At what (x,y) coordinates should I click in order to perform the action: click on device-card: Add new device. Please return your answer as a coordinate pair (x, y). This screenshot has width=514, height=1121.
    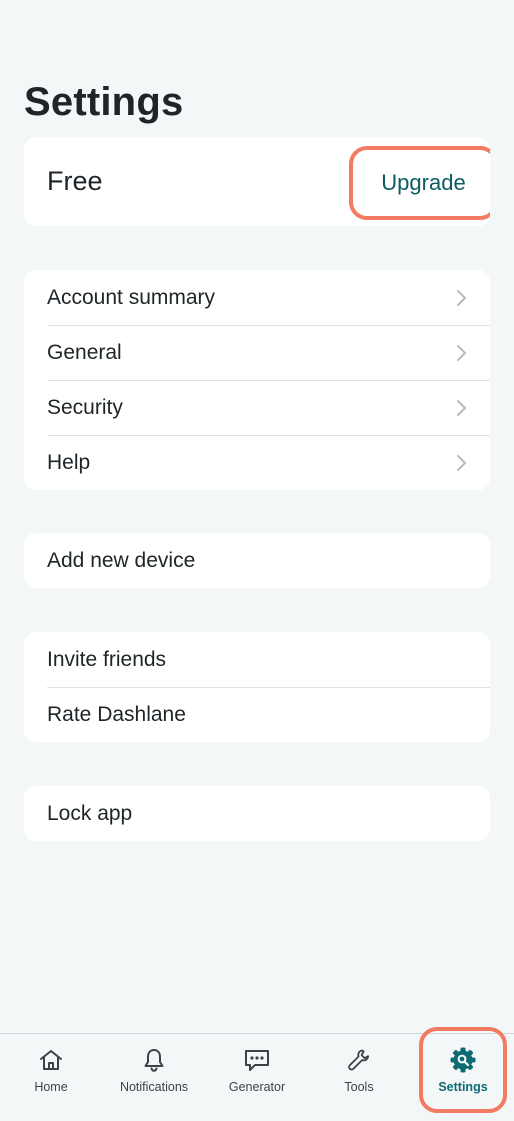
    Looking at the image, I should click on (257, 560).